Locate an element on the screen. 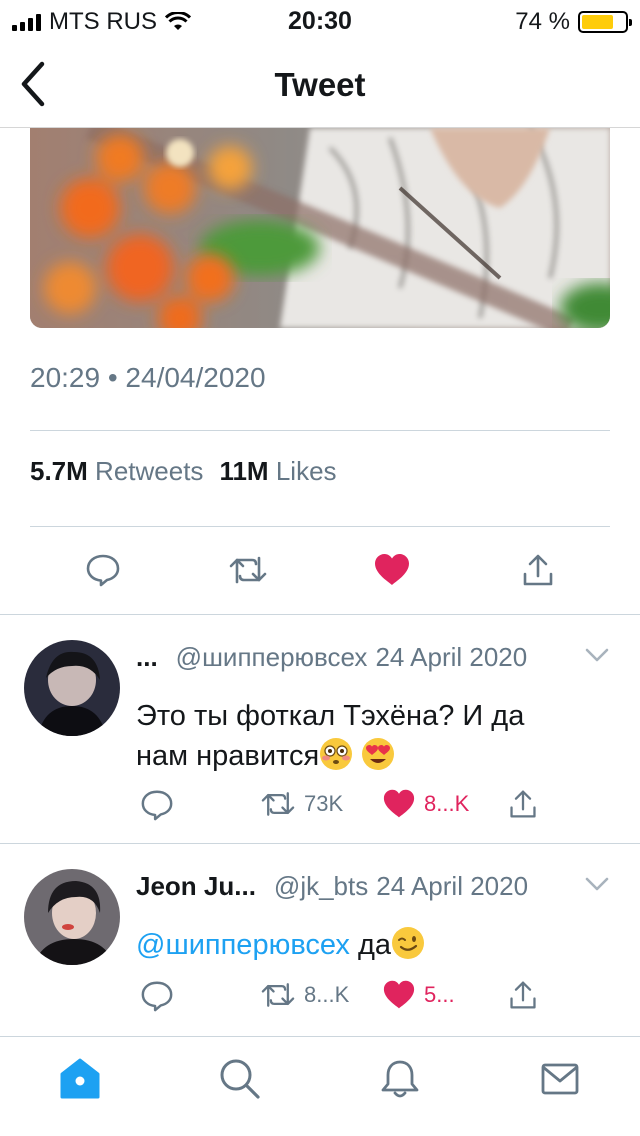  reply-text: Это ты фоткал Тэхёна? И да нам нравится is located at coordinates (330, 736).